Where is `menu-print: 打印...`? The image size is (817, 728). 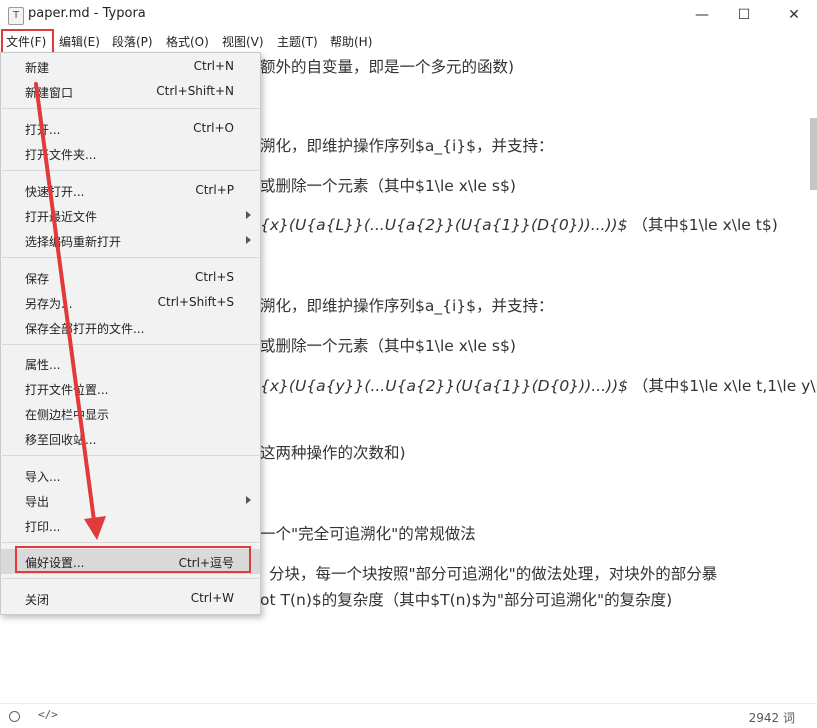
menu-print: 打印... is located at coordinates (130, 525).